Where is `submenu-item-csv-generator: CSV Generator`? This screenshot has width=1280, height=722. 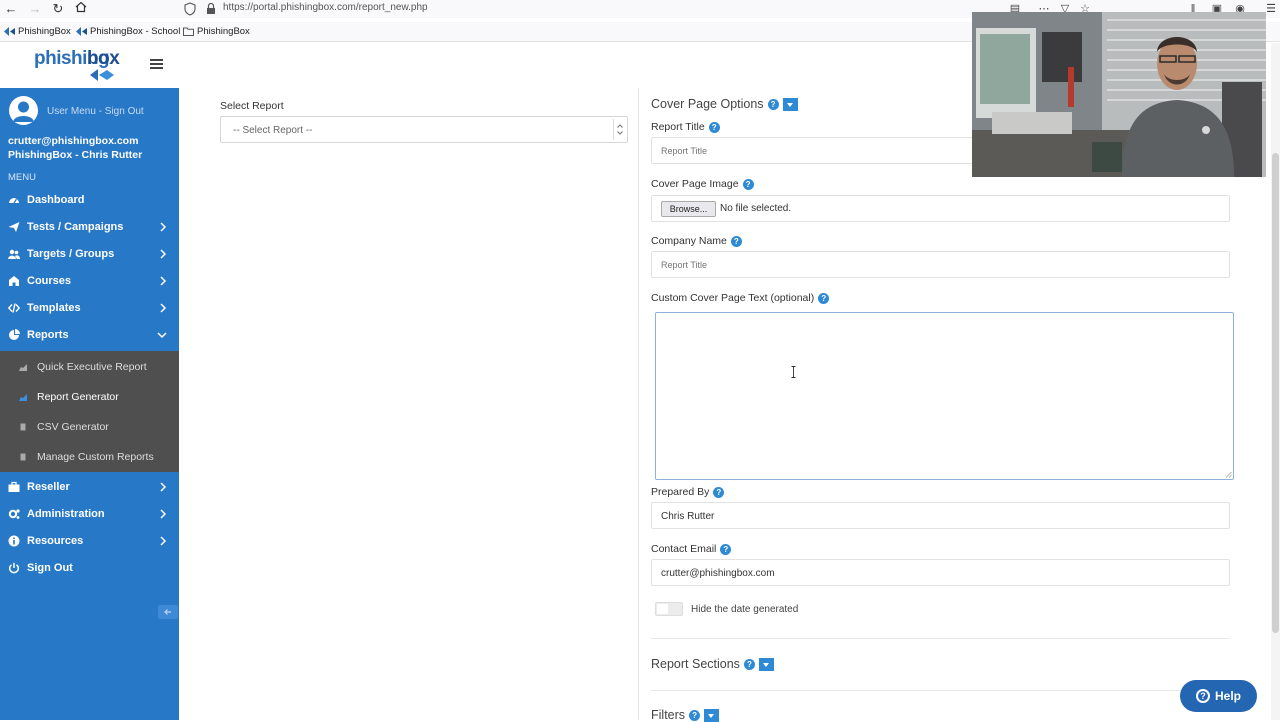 submenu-item-csv-generator: CSV Generator is located at coordinates (89, 427).